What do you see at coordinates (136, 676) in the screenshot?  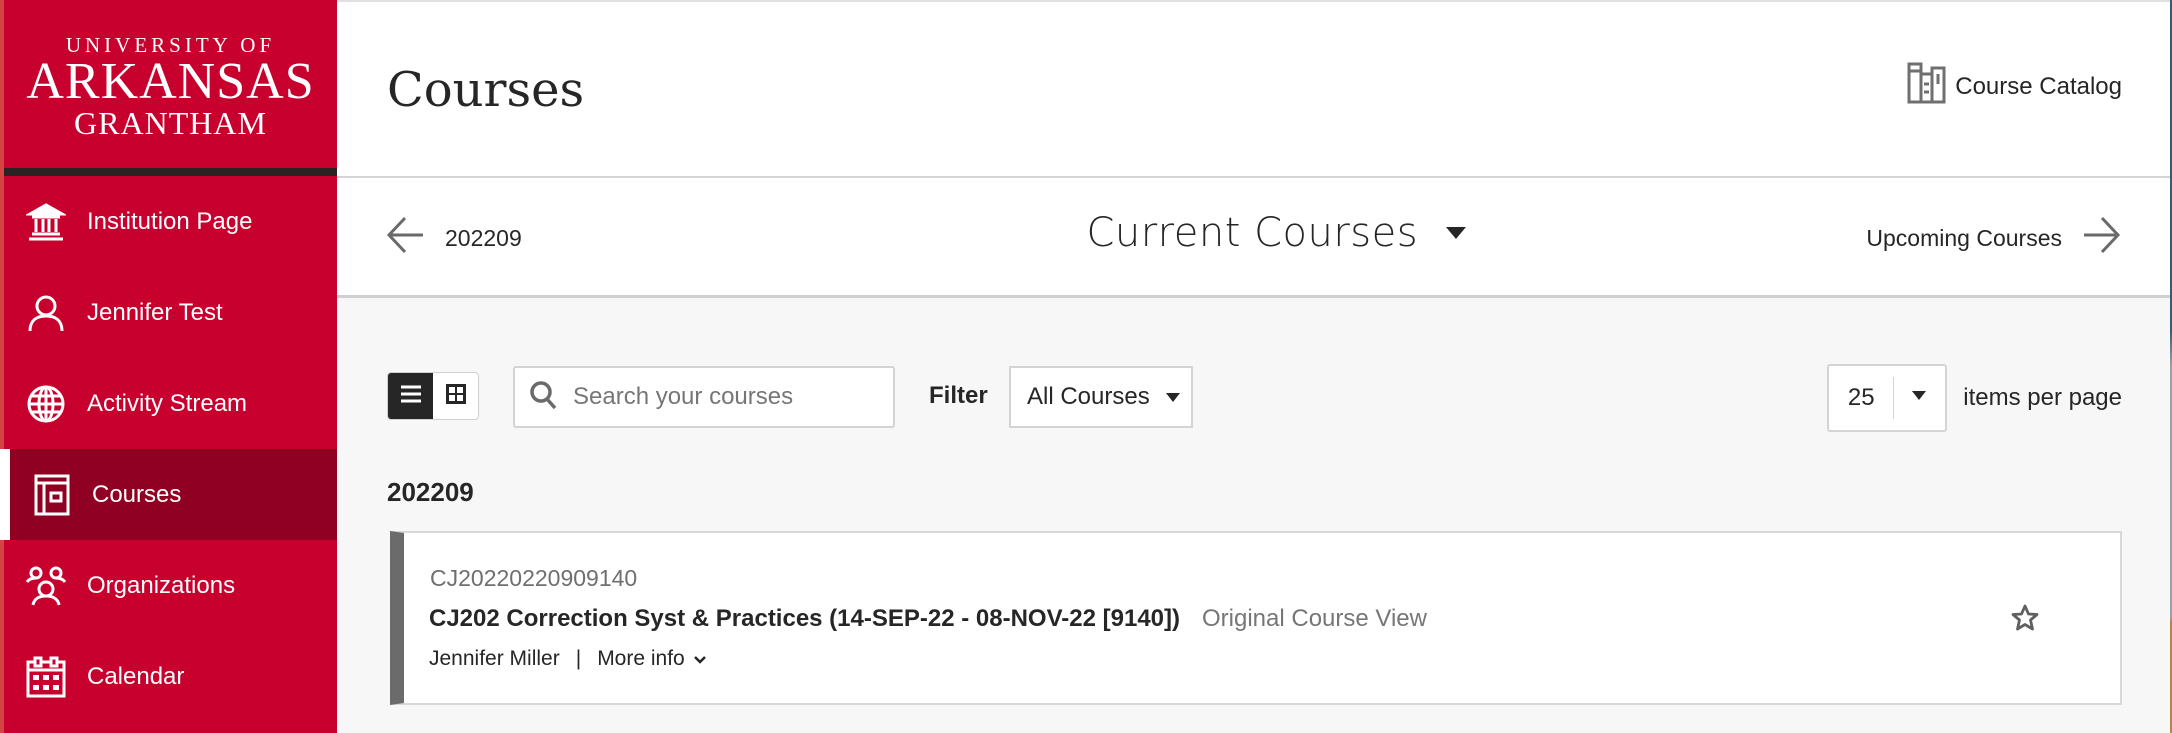 I see `sidebar-item-label: Calendar` at bounding box center [136, 676].